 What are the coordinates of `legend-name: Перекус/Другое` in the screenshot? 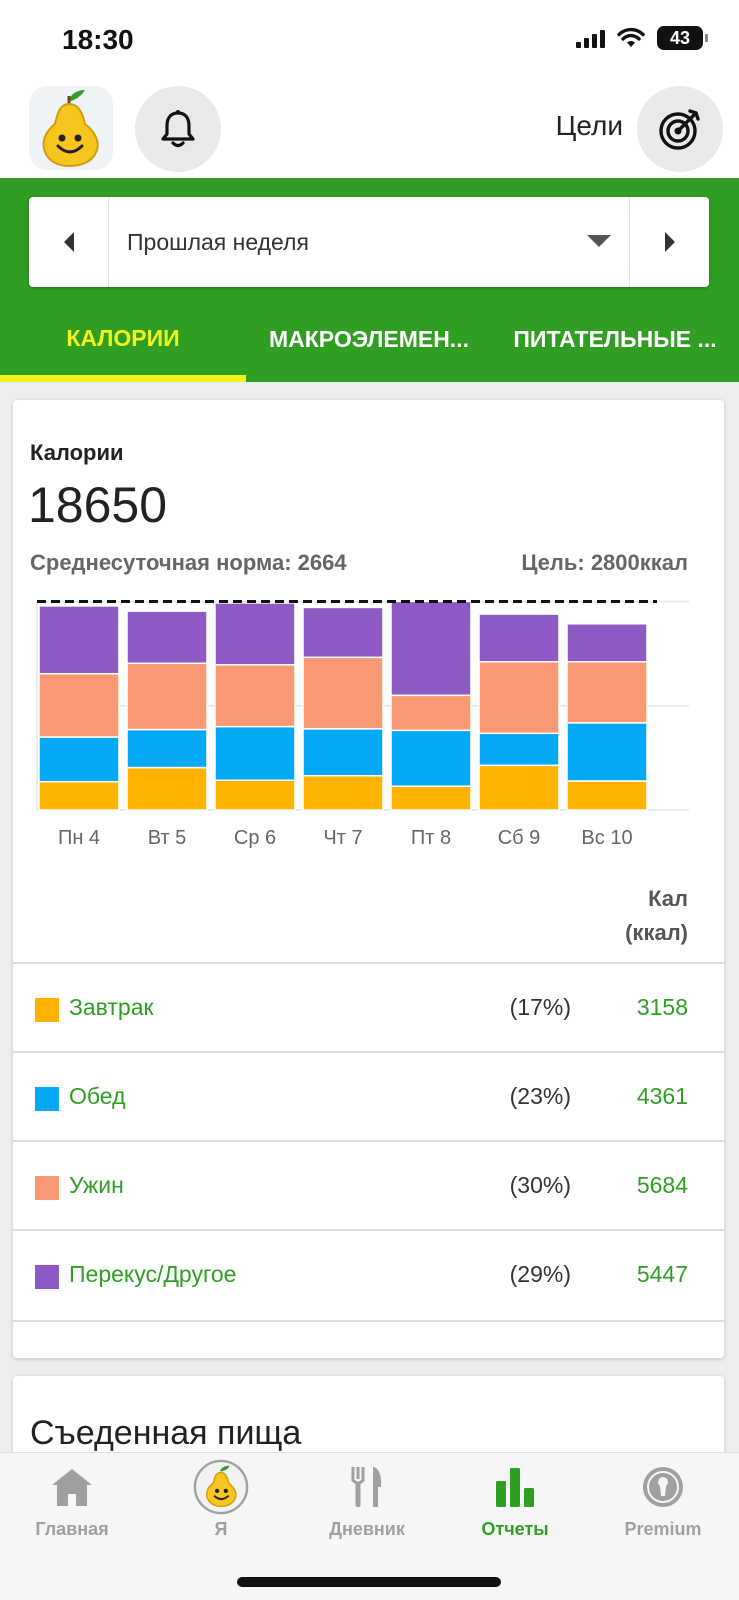 It's located at (153, 1274).